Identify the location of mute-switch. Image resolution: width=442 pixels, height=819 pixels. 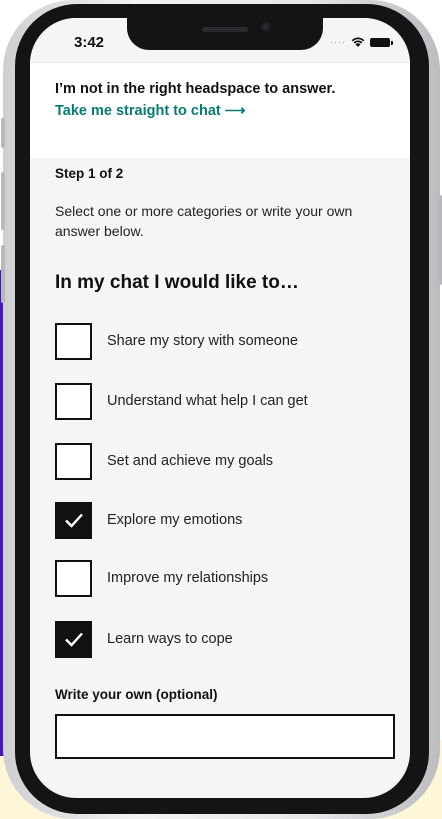
(3, 133).